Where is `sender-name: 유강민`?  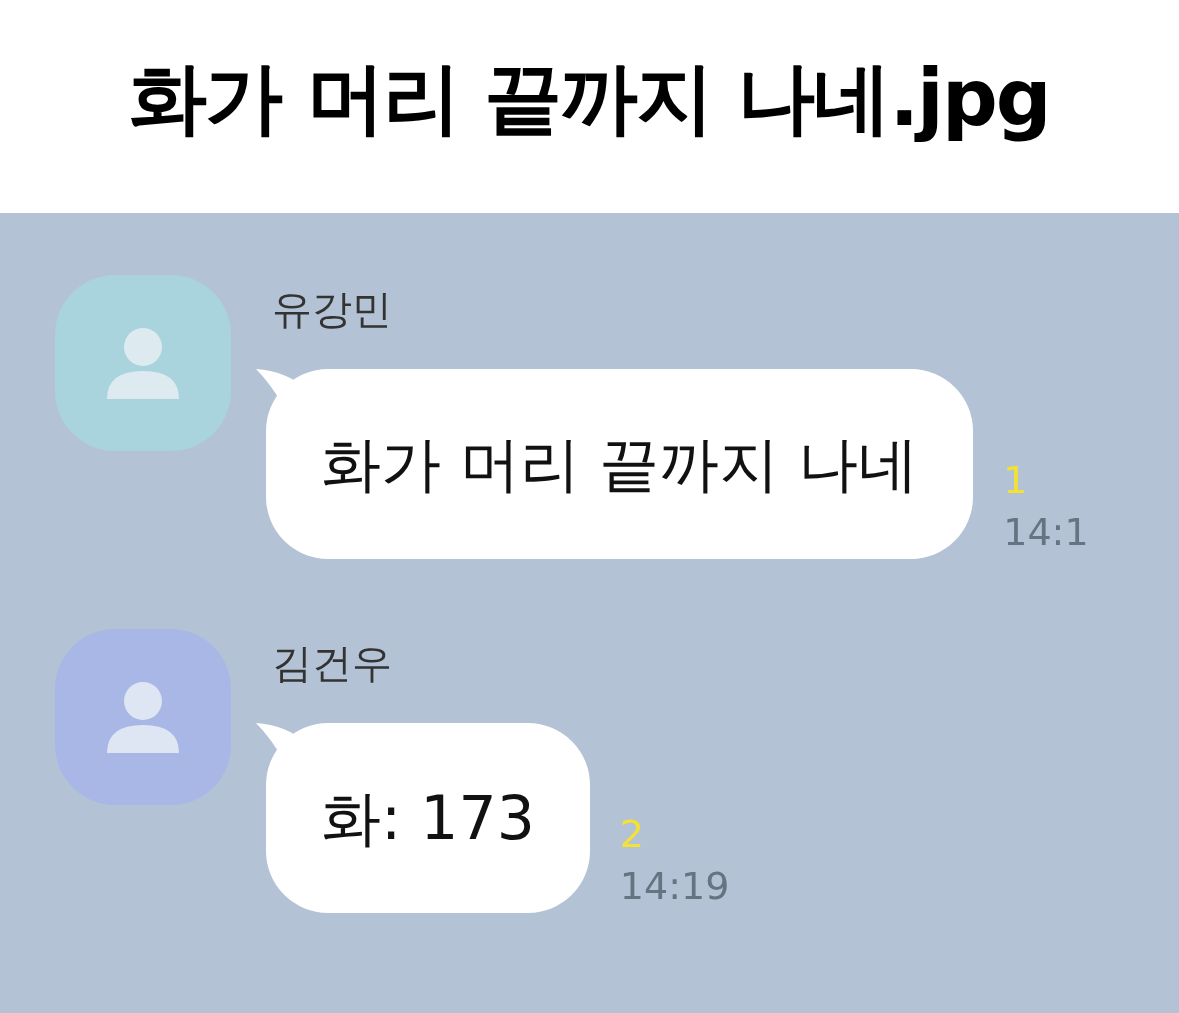
sender-name: 유강민 is located at coordinates (332, 309).